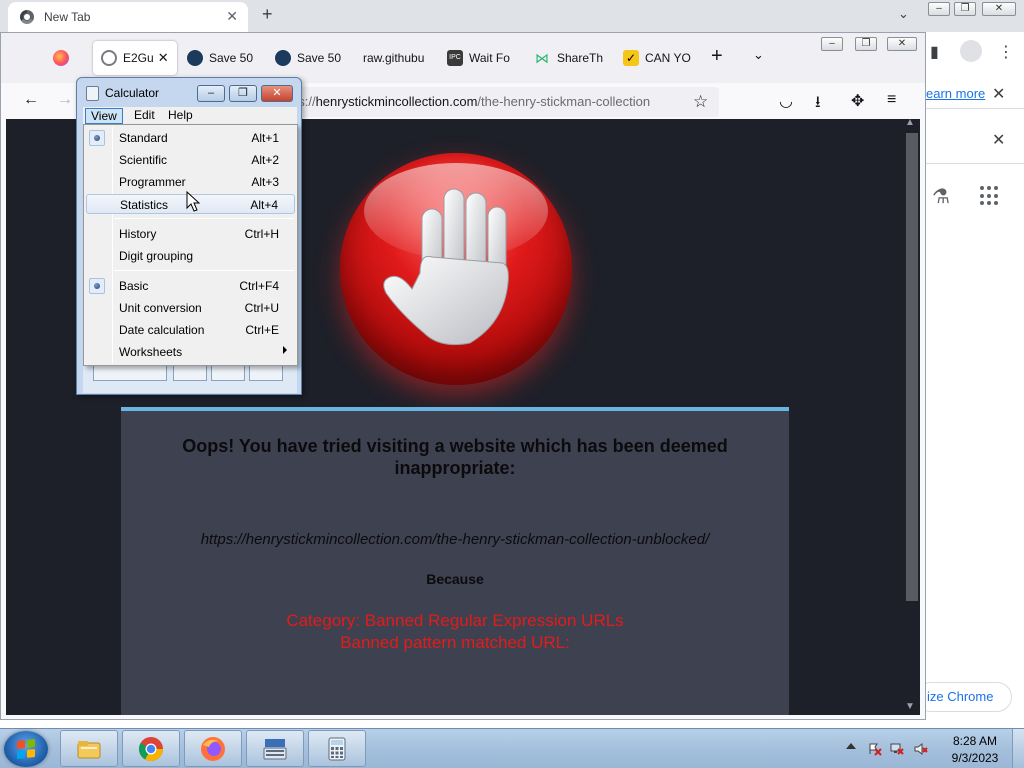 This screenshot has width=1024, height=768. I want to click on menu-item-history: History Ctrl+H, so click(190, 234).